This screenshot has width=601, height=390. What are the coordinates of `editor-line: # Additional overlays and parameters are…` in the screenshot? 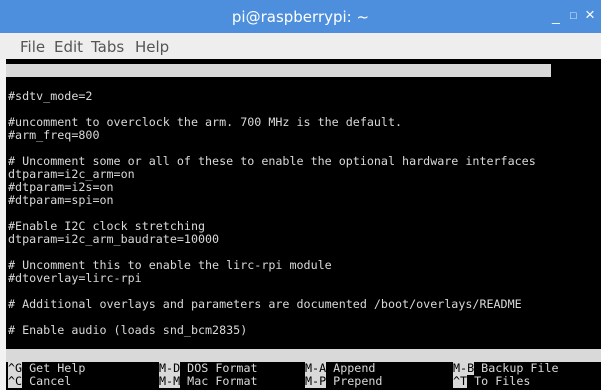 It's located at (265, 304).